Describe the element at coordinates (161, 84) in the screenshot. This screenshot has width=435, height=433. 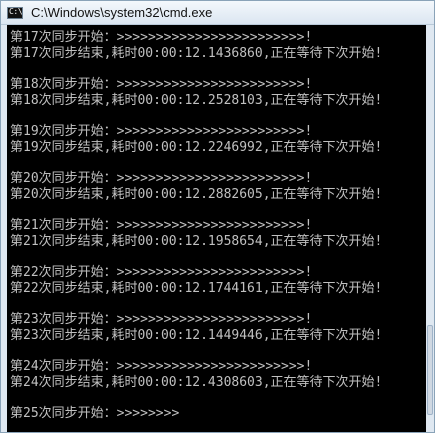
I see `console-line: 第18次同步开始：>>>>>>>>>>>>>>>>>>>>>>>>!` at that location.